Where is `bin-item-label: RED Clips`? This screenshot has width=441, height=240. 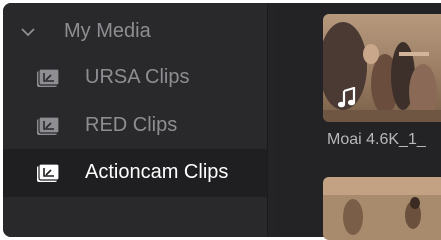 bin-item-label: RED Clips is located at coordinates (131, 125).